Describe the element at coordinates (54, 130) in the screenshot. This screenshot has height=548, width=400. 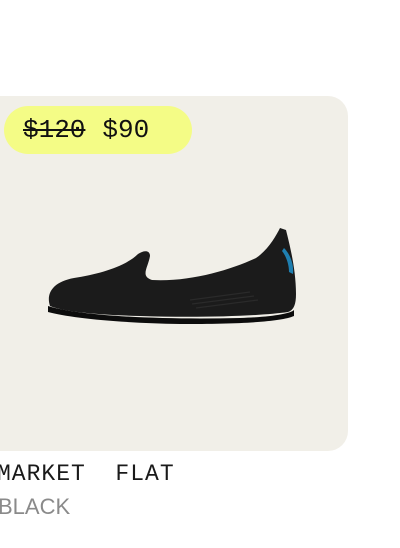
I see `original-price: $120` at that location.